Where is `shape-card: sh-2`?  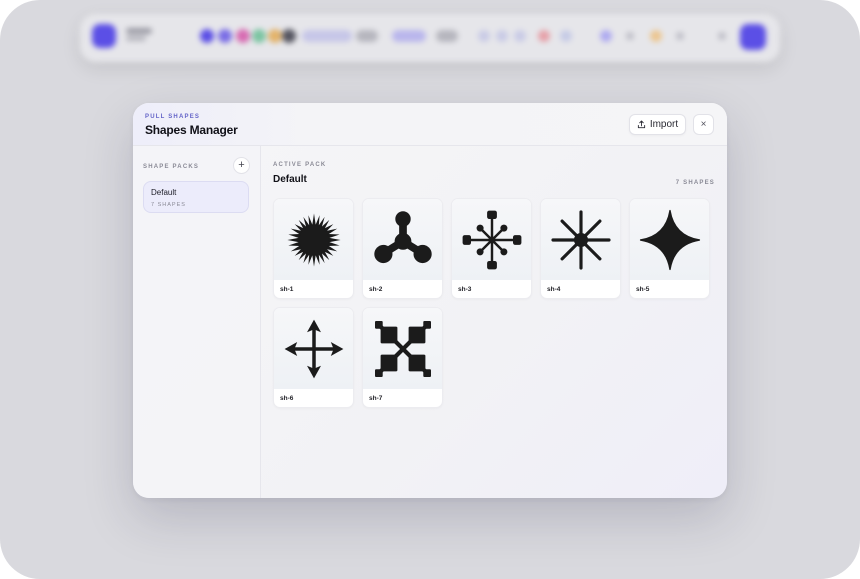
shape-card: sh-2 is located at coordinates (402, 248).